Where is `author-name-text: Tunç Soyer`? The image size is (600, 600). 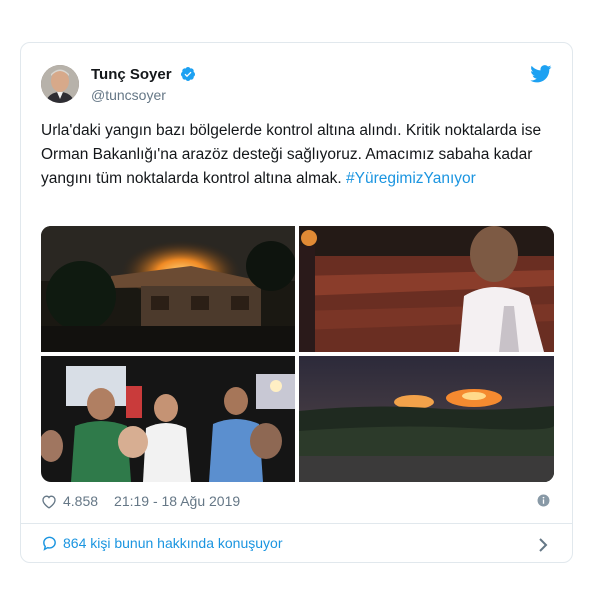
author-name-text: Tunç Soyer is located at coordinates (131, 74).